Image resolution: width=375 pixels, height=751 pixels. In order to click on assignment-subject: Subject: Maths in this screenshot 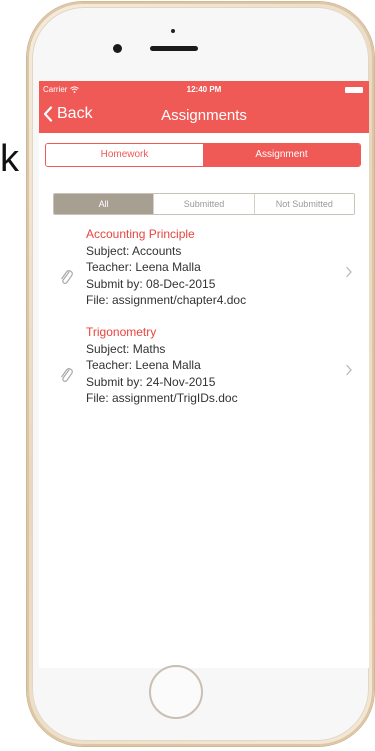, I will do `click(126, 348)`.